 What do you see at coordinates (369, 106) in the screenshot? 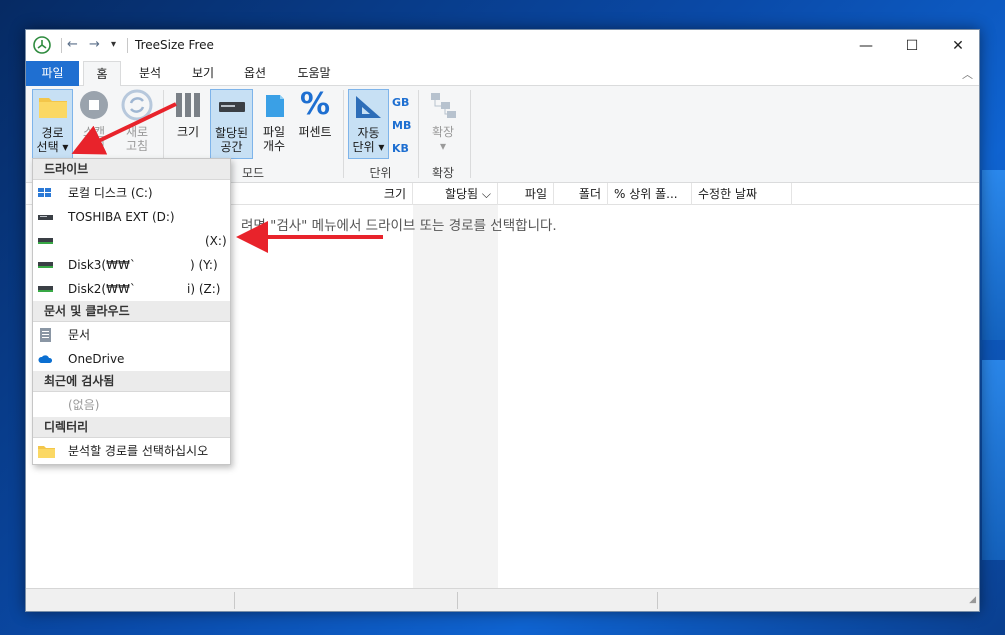
I see `ruler-triangle-icon` at bounding box center [369, 106].